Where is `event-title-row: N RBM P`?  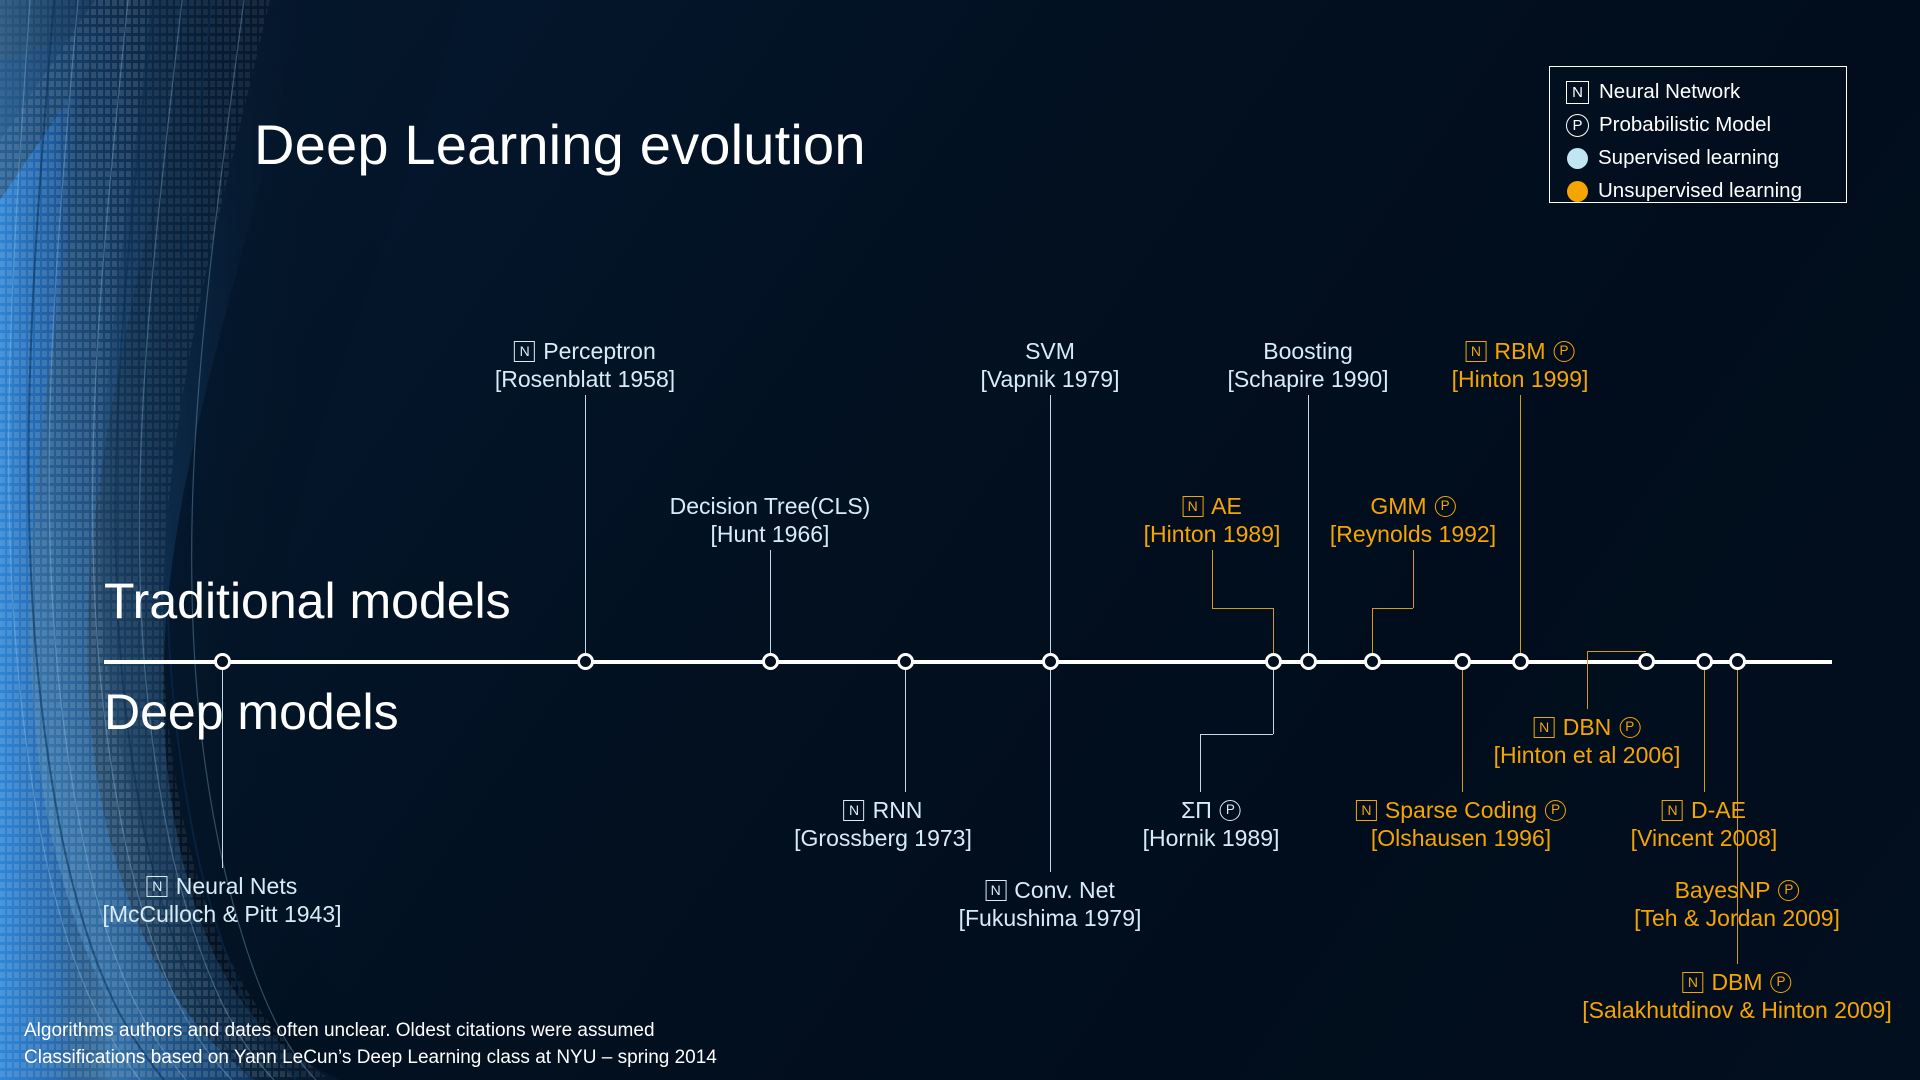 event-title-row: N RBM P is located at coordinates (1520, 351).